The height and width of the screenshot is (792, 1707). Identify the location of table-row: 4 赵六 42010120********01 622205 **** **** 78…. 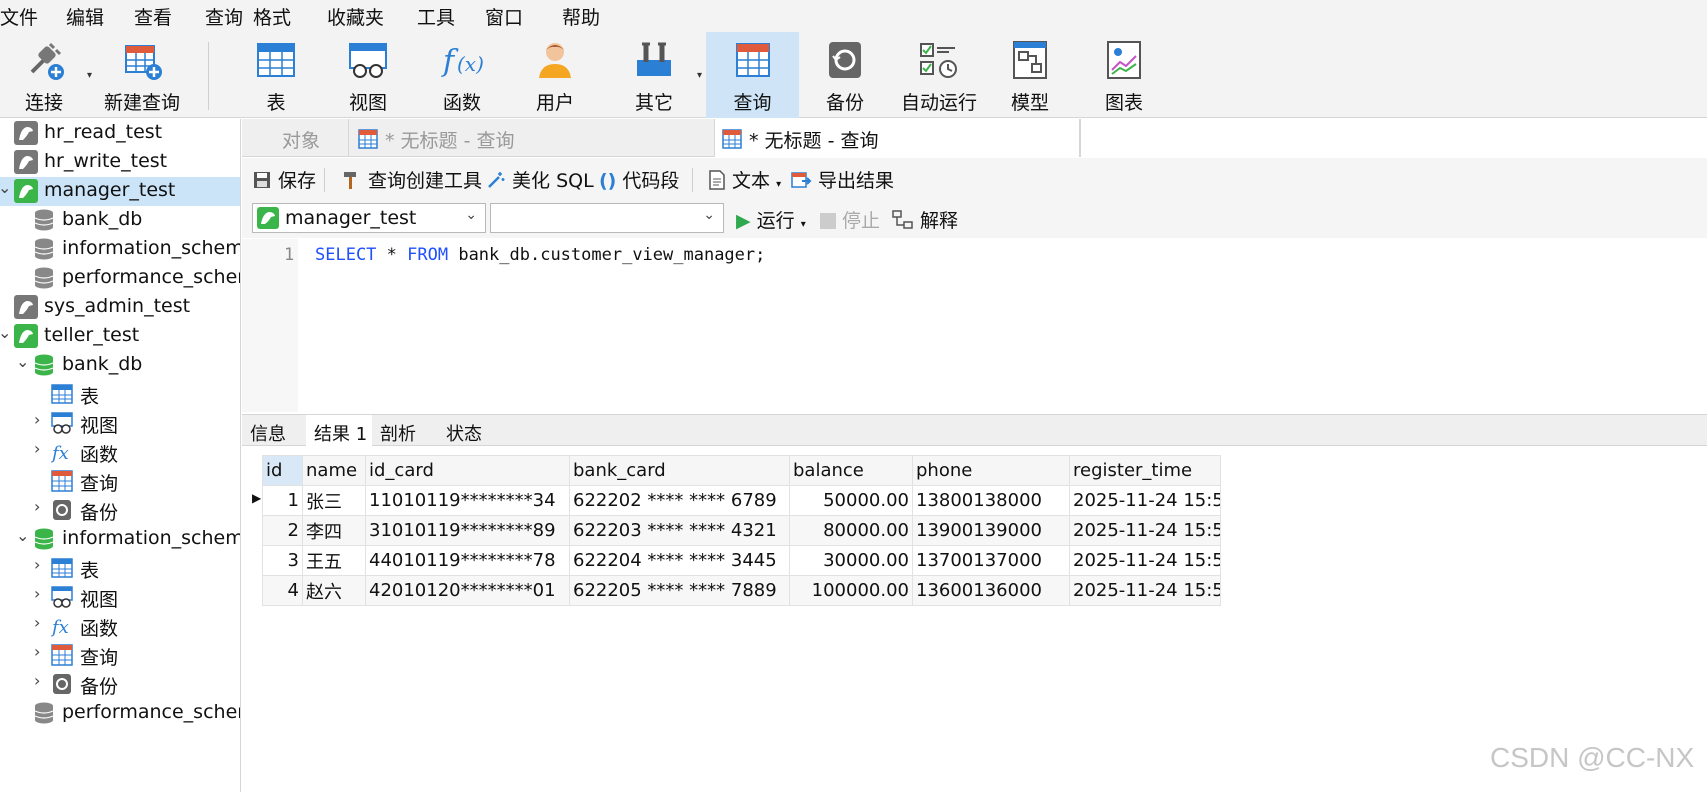
(741, 590).